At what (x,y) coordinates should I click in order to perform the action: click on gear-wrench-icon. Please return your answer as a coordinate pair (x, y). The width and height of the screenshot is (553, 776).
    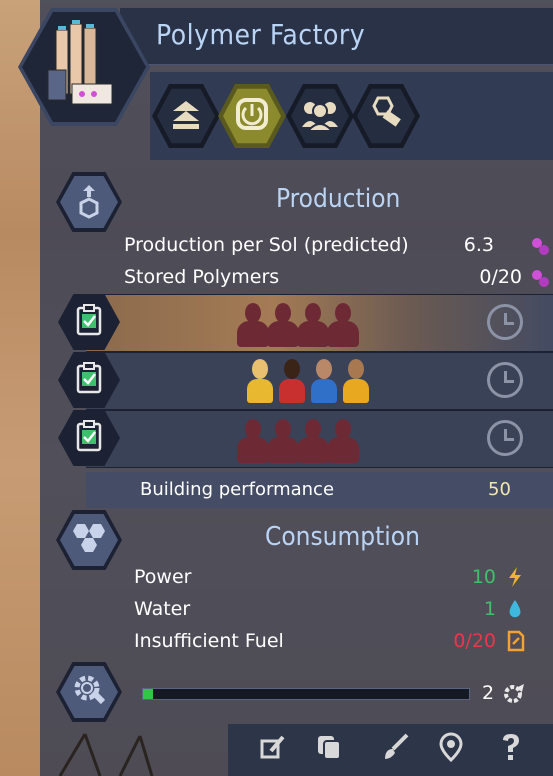
    Looking at the image, I should click on (89, 692).